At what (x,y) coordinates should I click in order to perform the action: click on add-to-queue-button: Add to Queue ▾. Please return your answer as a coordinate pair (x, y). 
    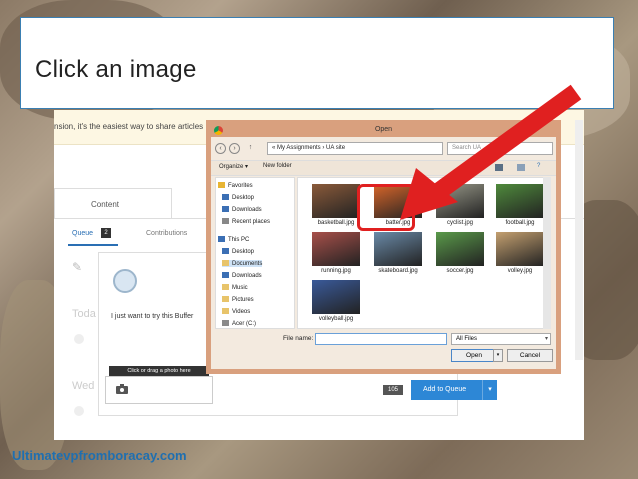
    Looking at the image, I should click on (454, 390).